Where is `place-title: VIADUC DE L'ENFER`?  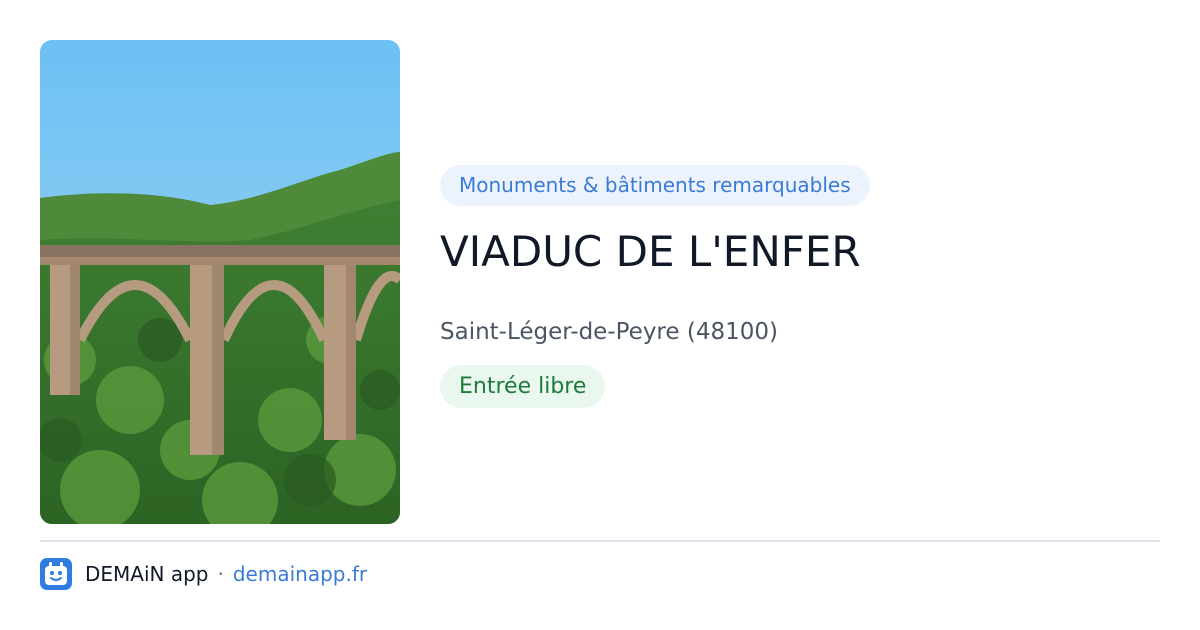 place-title: VIADUC DE L'ENFER is located at coordinates (650, 251).